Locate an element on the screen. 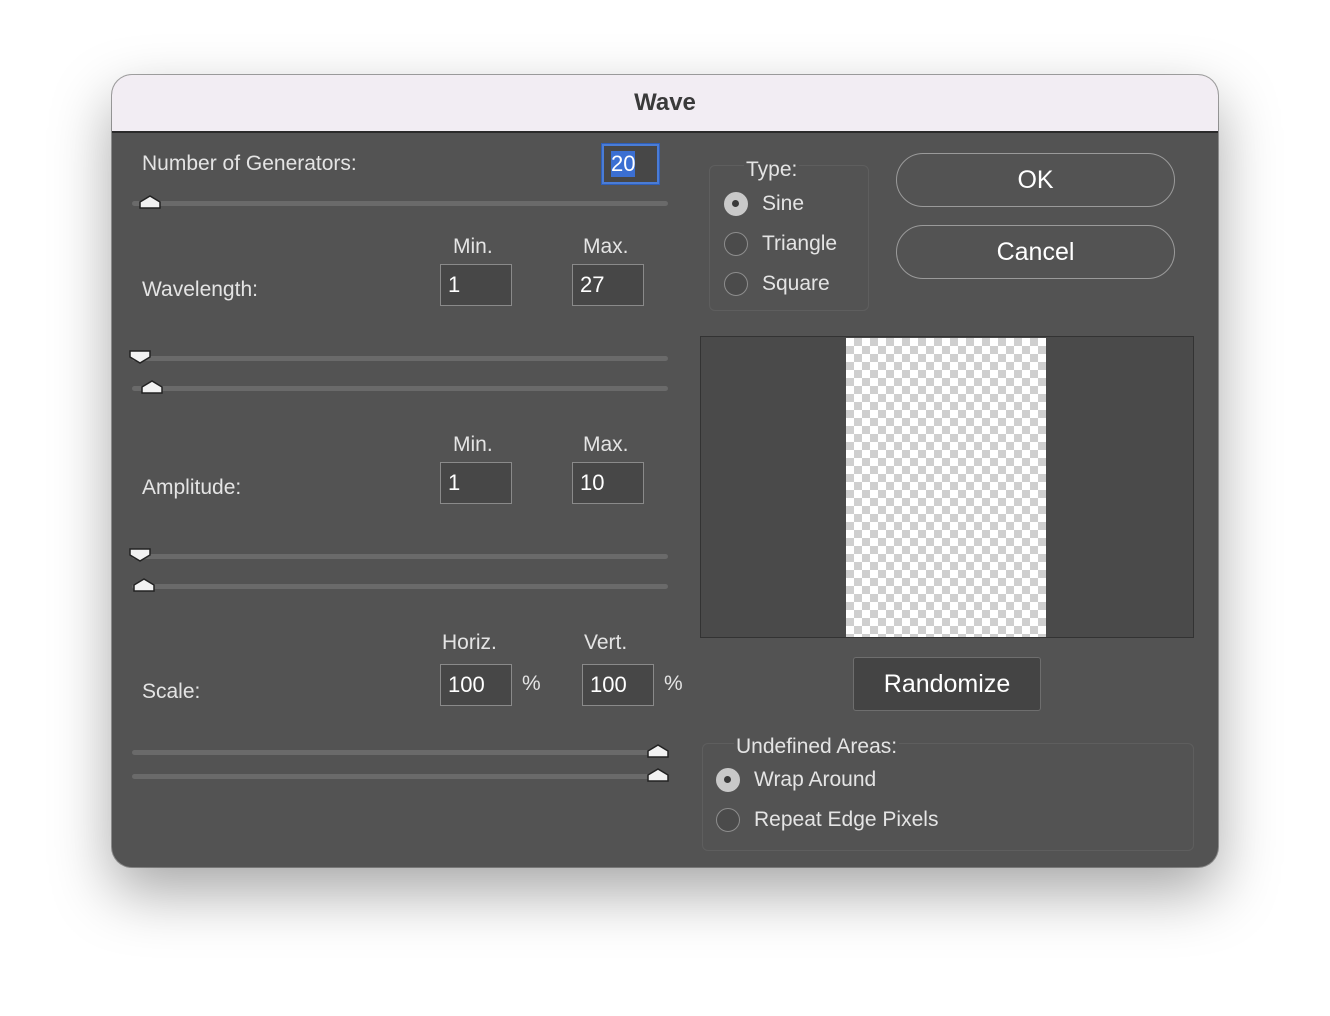 The height and width of the screenshot is (1016, 1330). wavelength-min-input is located at coordinates (476, 285).